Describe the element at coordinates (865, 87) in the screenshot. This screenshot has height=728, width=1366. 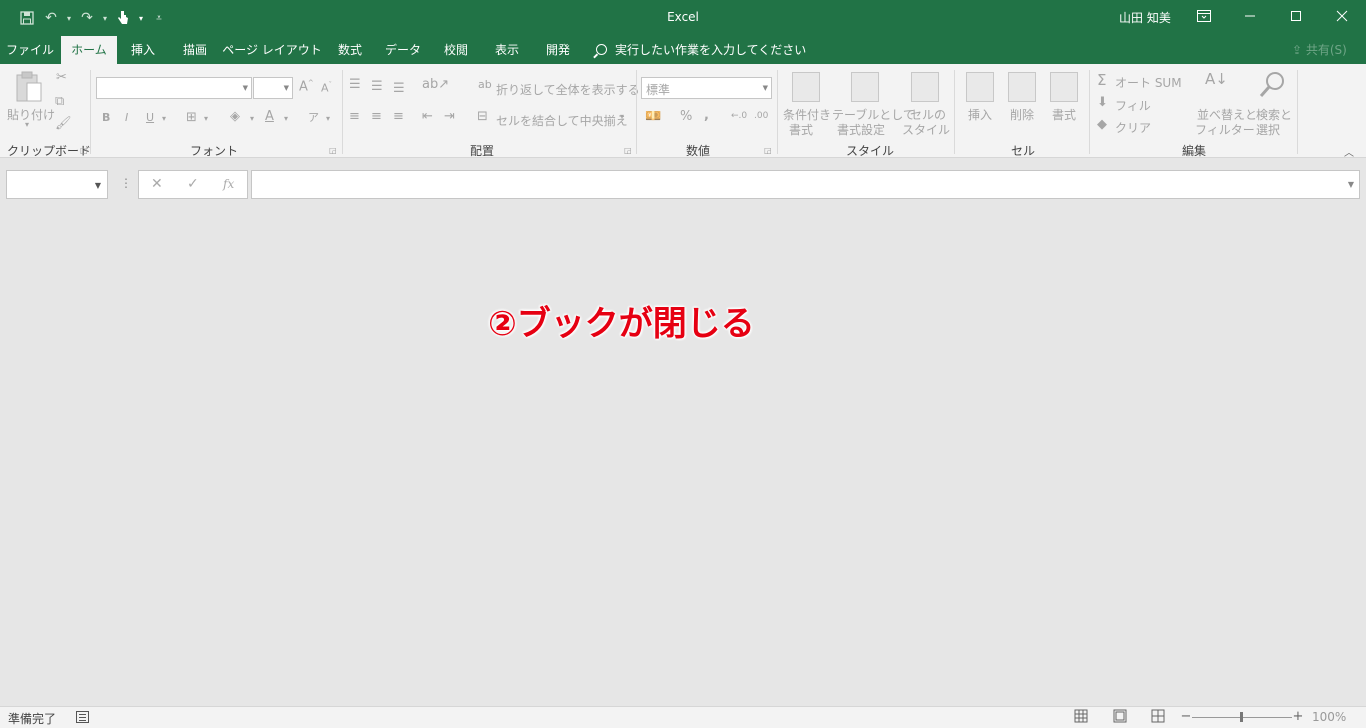
I see `format-as-table-icon` at that location.